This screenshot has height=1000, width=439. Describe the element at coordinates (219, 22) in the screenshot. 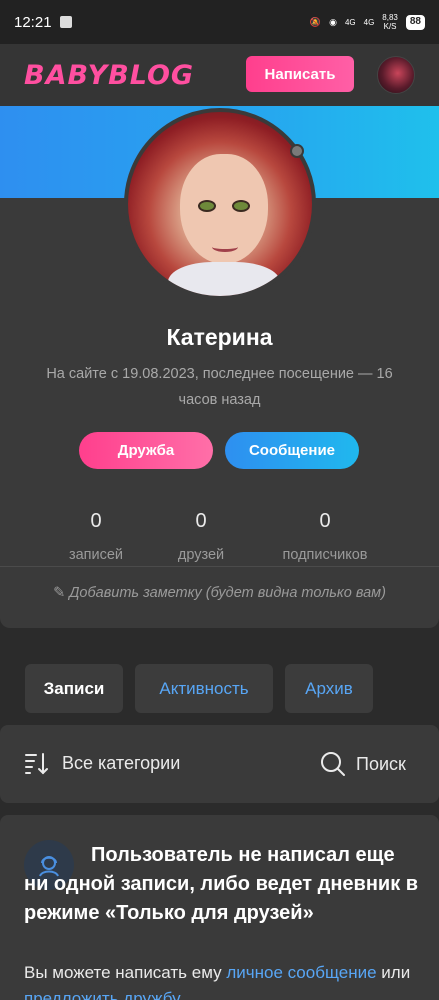

I see `status-bar: 12:21 🔕 ◉ 4G 4G 8,83 K/S 88` at that location.